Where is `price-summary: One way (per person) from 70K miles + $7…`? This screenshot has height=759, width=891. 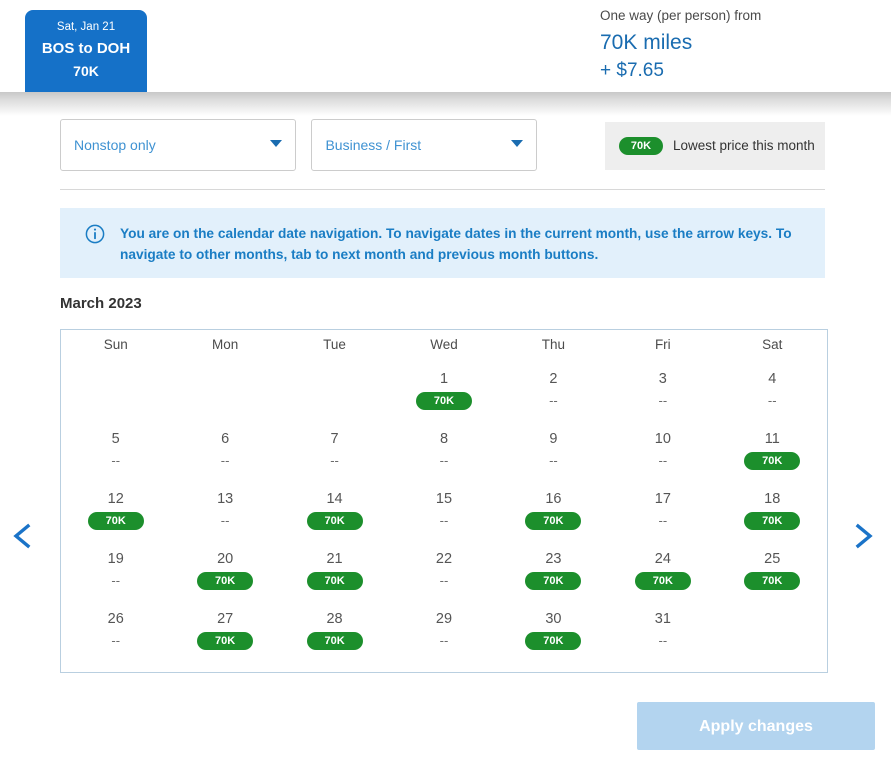
price-summary: One way (per person) from 70K miles + $7… is located at coordinates (740, 45).